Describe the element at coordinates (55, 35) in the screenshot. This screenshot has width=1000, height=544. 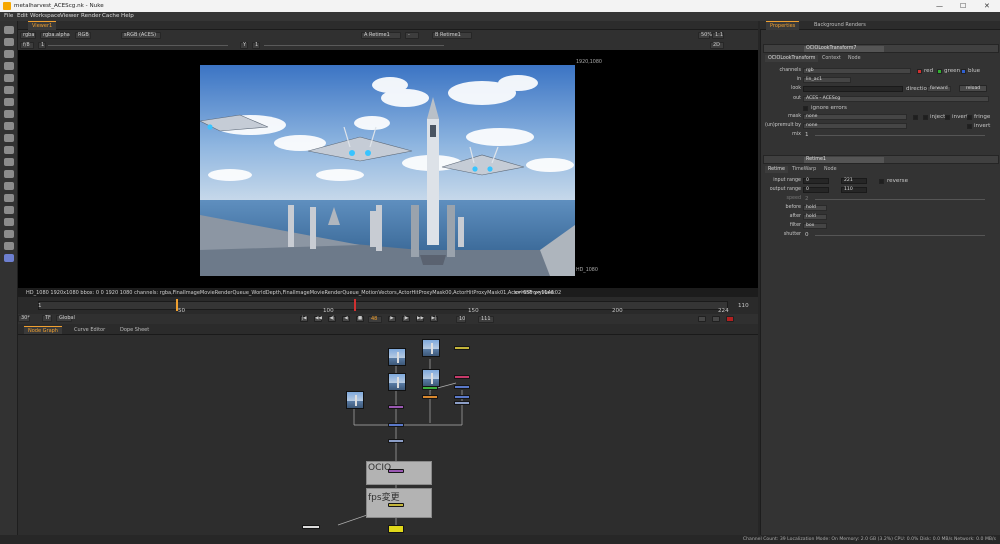
I see `alpha-channel-dropdown: rgba.alpha` at that location.